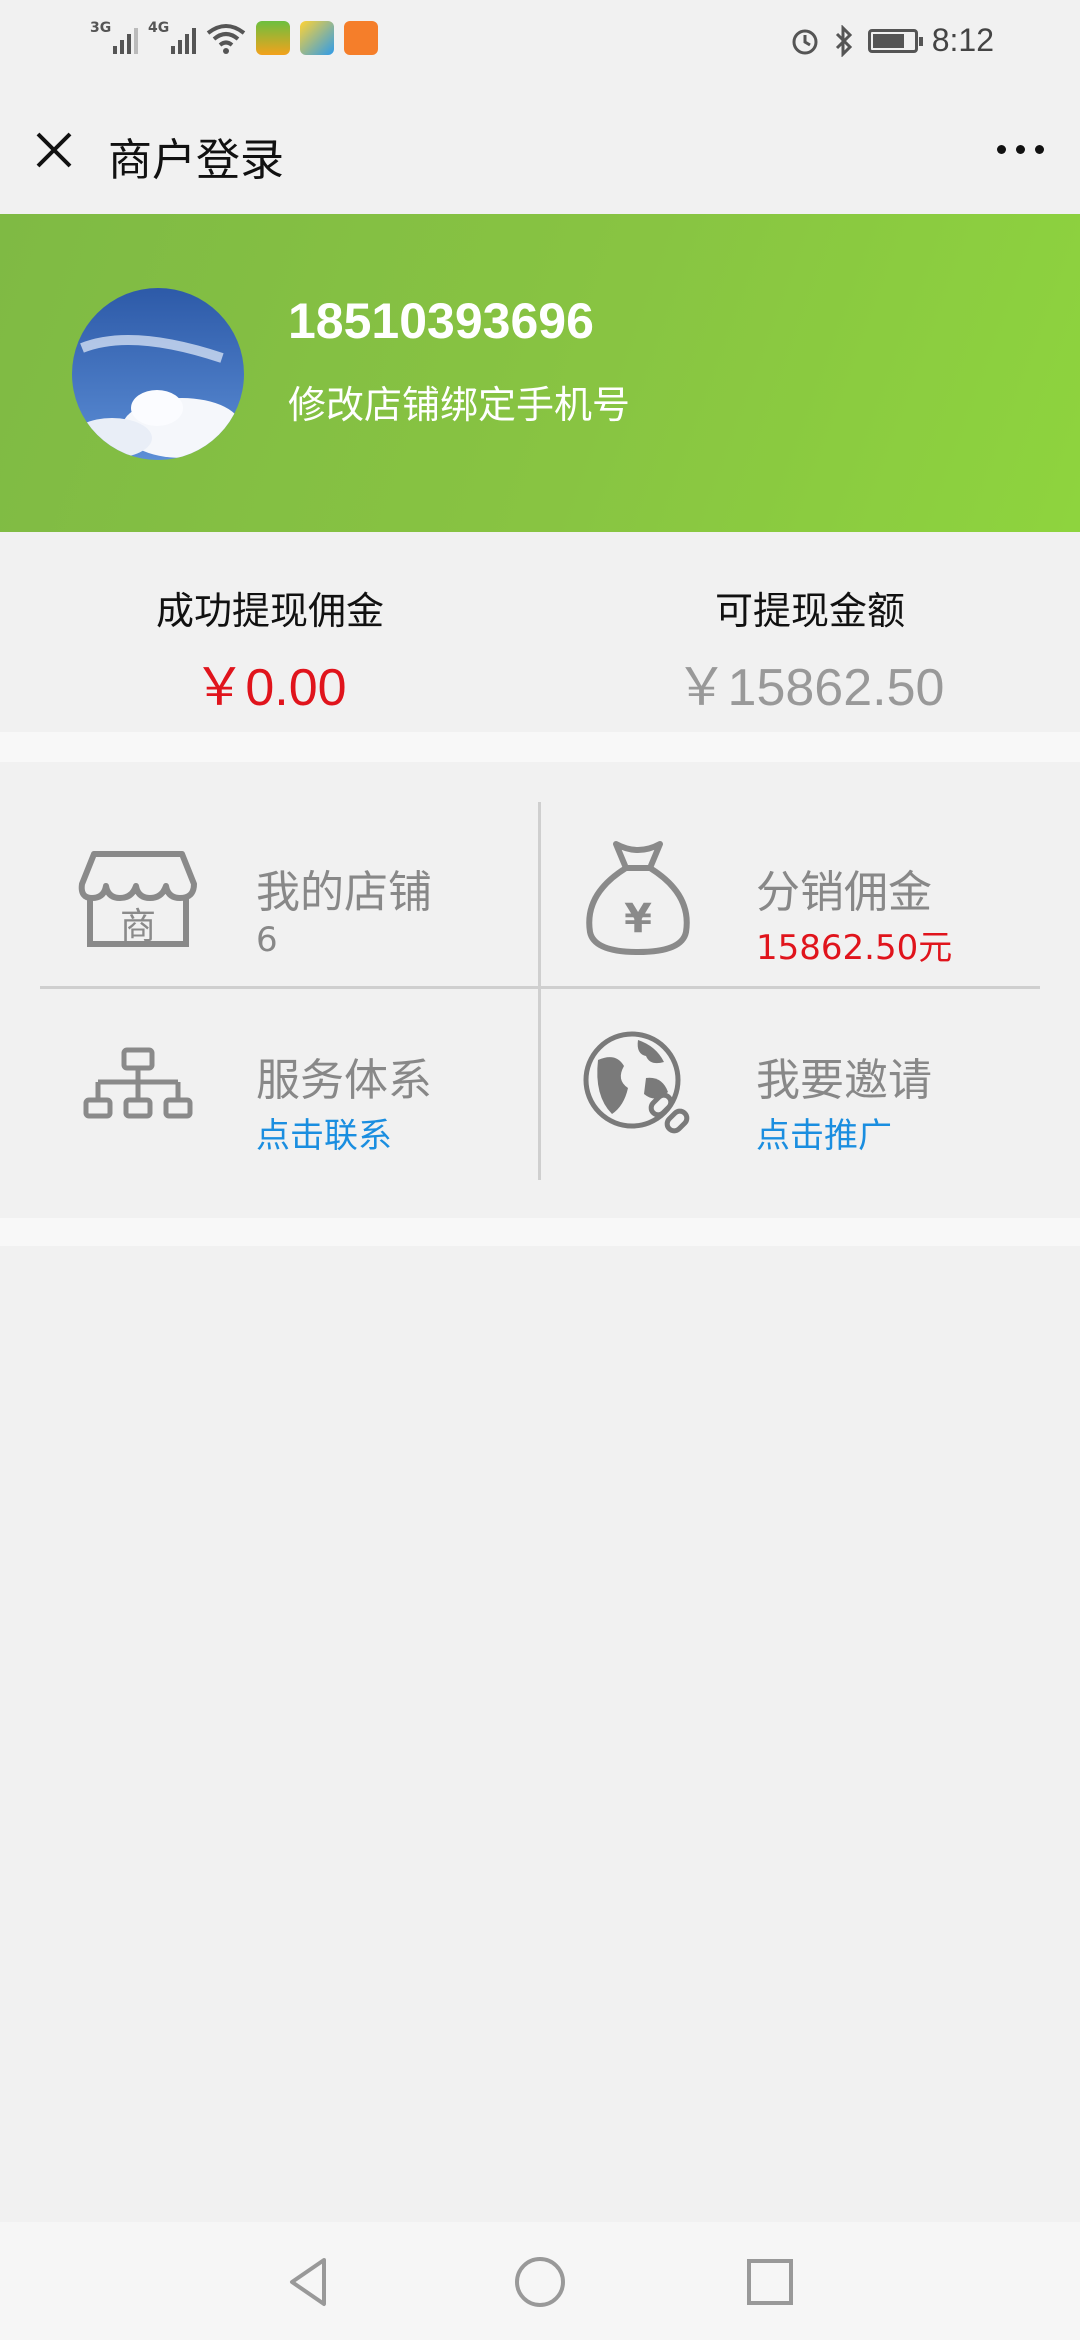 The height and width of the screenshot is (2340, 1080). I want to click on distribution-commission-item: ¥ 分销佣金 15862.50元, so click(796, 895).